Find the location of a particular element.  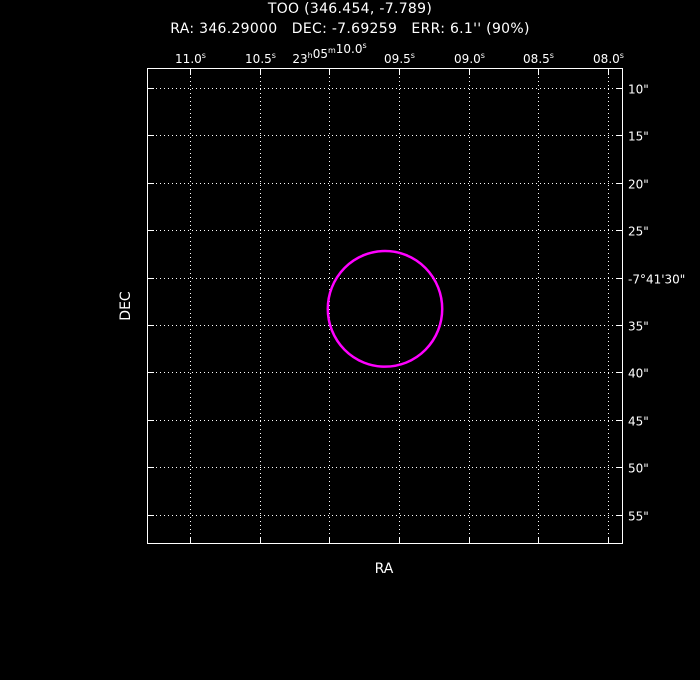

y-tick-label: 10" is located at coordinates (638, 90).